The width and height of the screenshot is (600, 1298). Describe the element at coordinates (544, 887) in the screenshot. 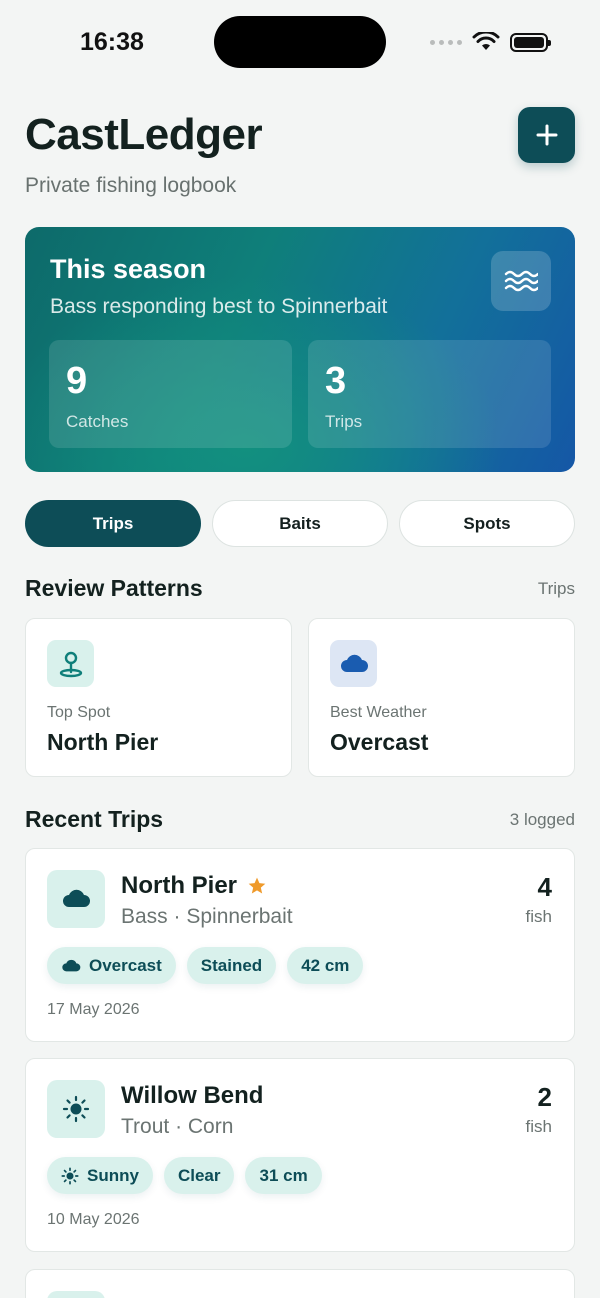

I see `trip-fish-count: 4` at that location.